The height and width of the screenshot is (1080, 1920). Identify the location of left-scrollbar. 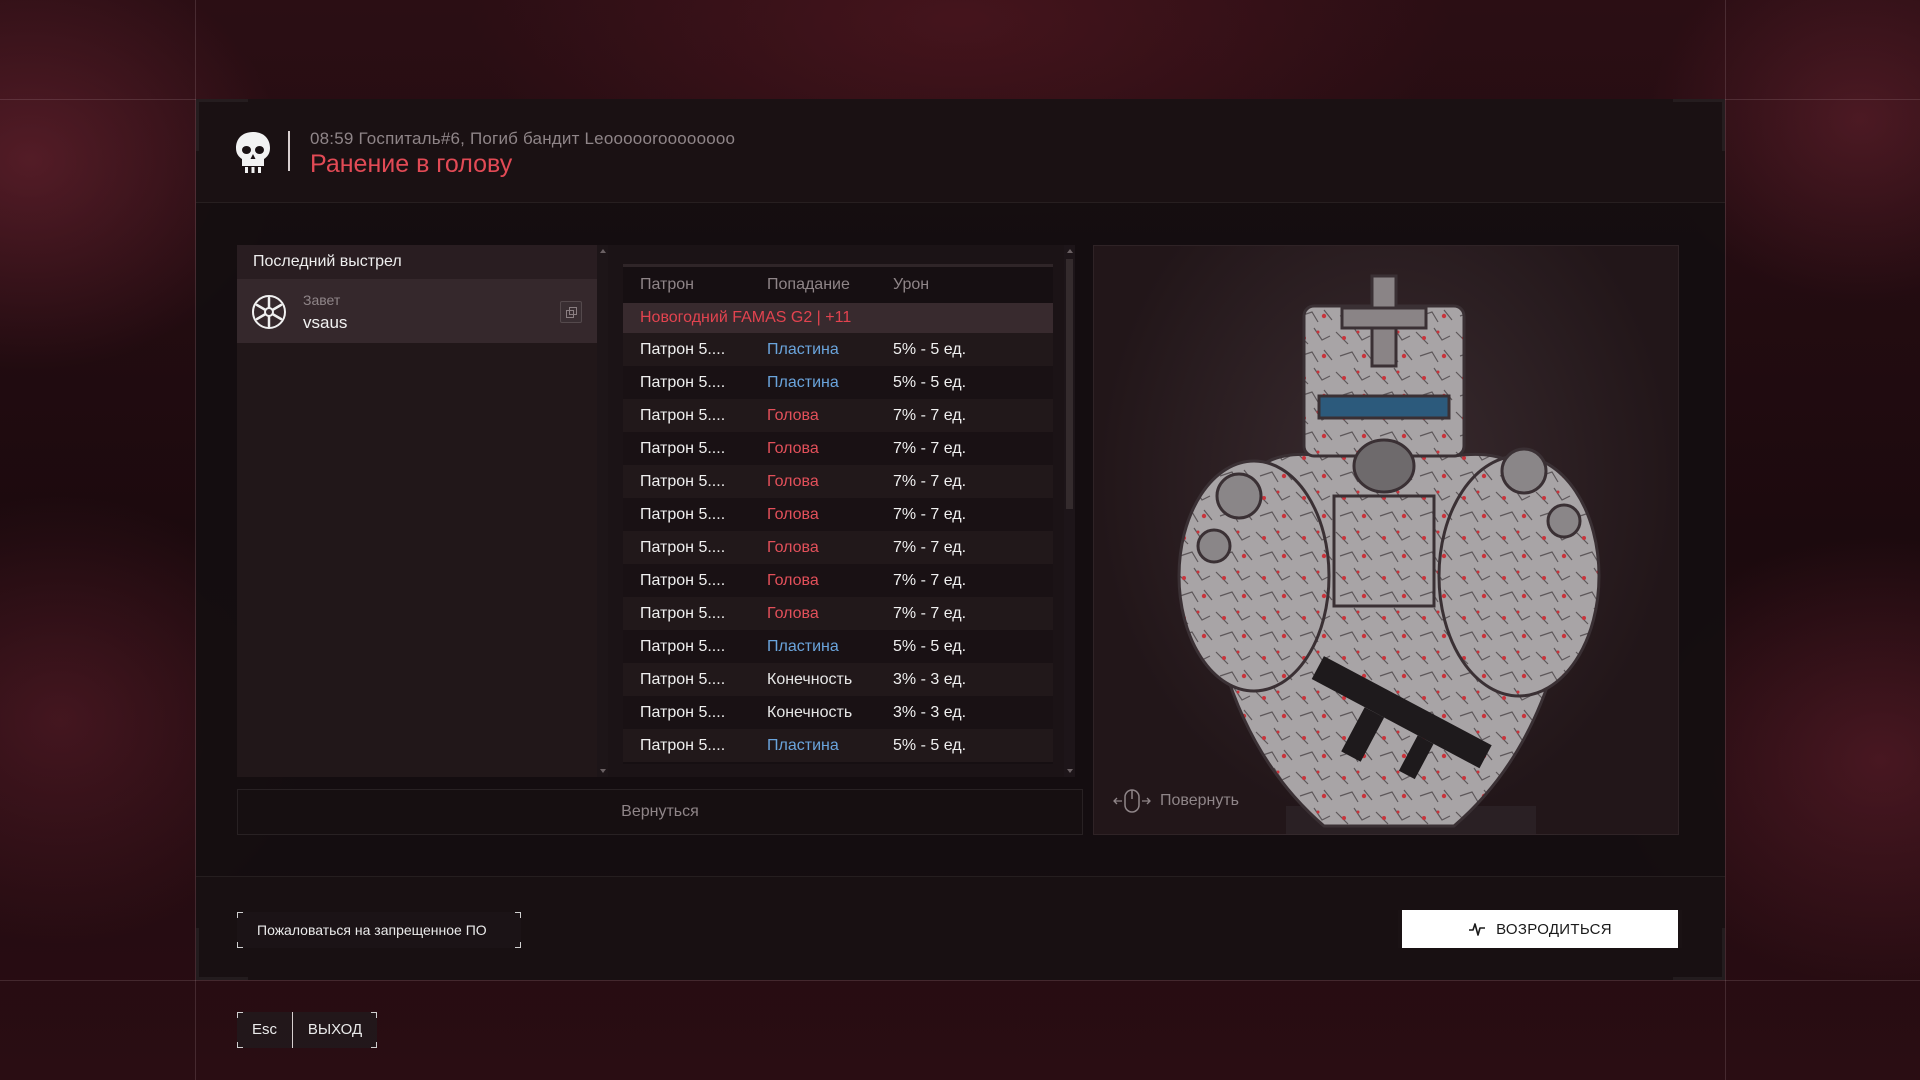
(602, 511).